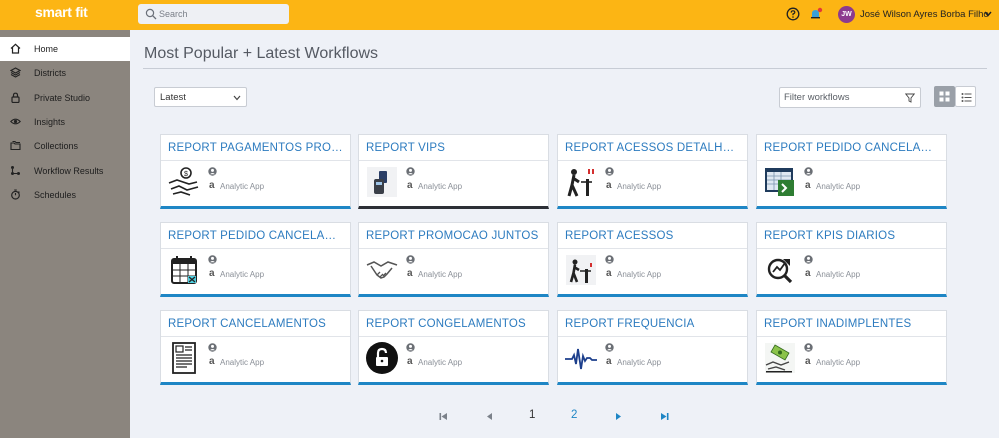 This screenshot has width=999, height=438. Describe the element at coordinates (62, 98) in the screenshot. I see `sidebar-item-label: Private Studio` at that location.